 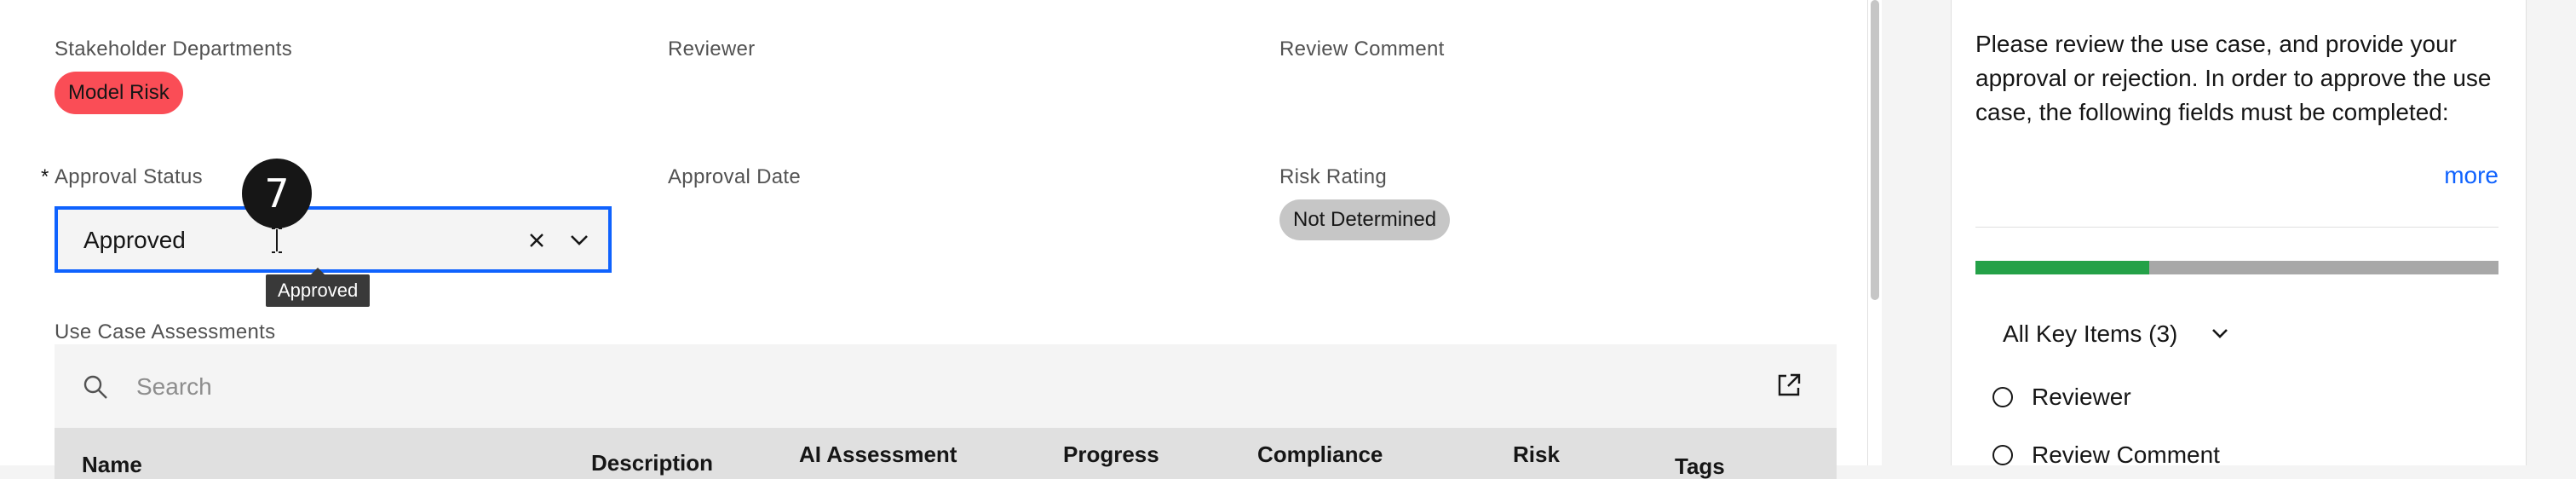 I want to click on key-item-label: Review Comment, so click(x=2126, y=454).